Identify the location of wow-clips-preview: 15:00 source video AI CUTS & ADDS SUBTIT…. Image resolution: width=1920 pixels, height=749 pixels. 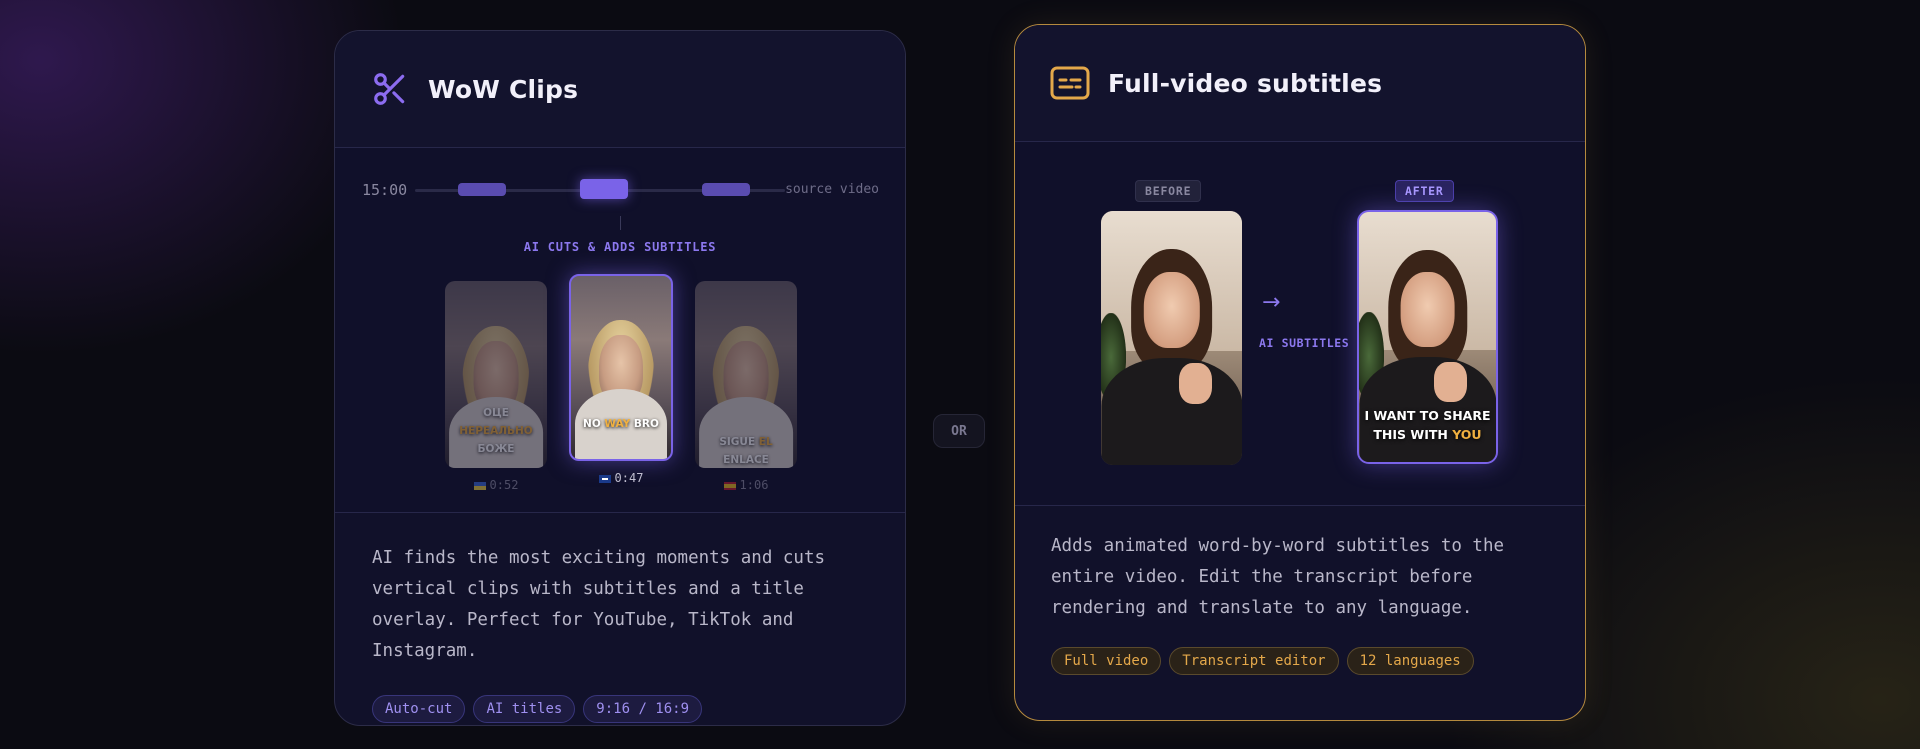
(620, 330).